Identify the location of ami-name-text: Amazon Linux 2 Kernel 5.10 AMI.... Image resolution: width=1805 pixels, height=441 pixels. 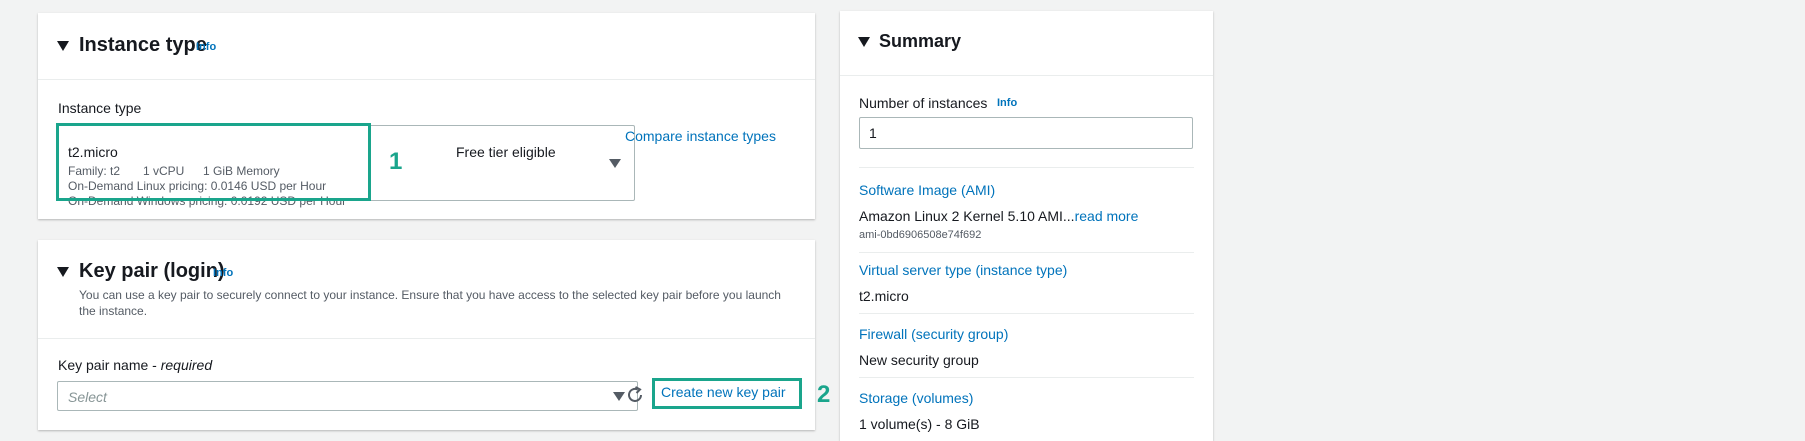
(967, 216).